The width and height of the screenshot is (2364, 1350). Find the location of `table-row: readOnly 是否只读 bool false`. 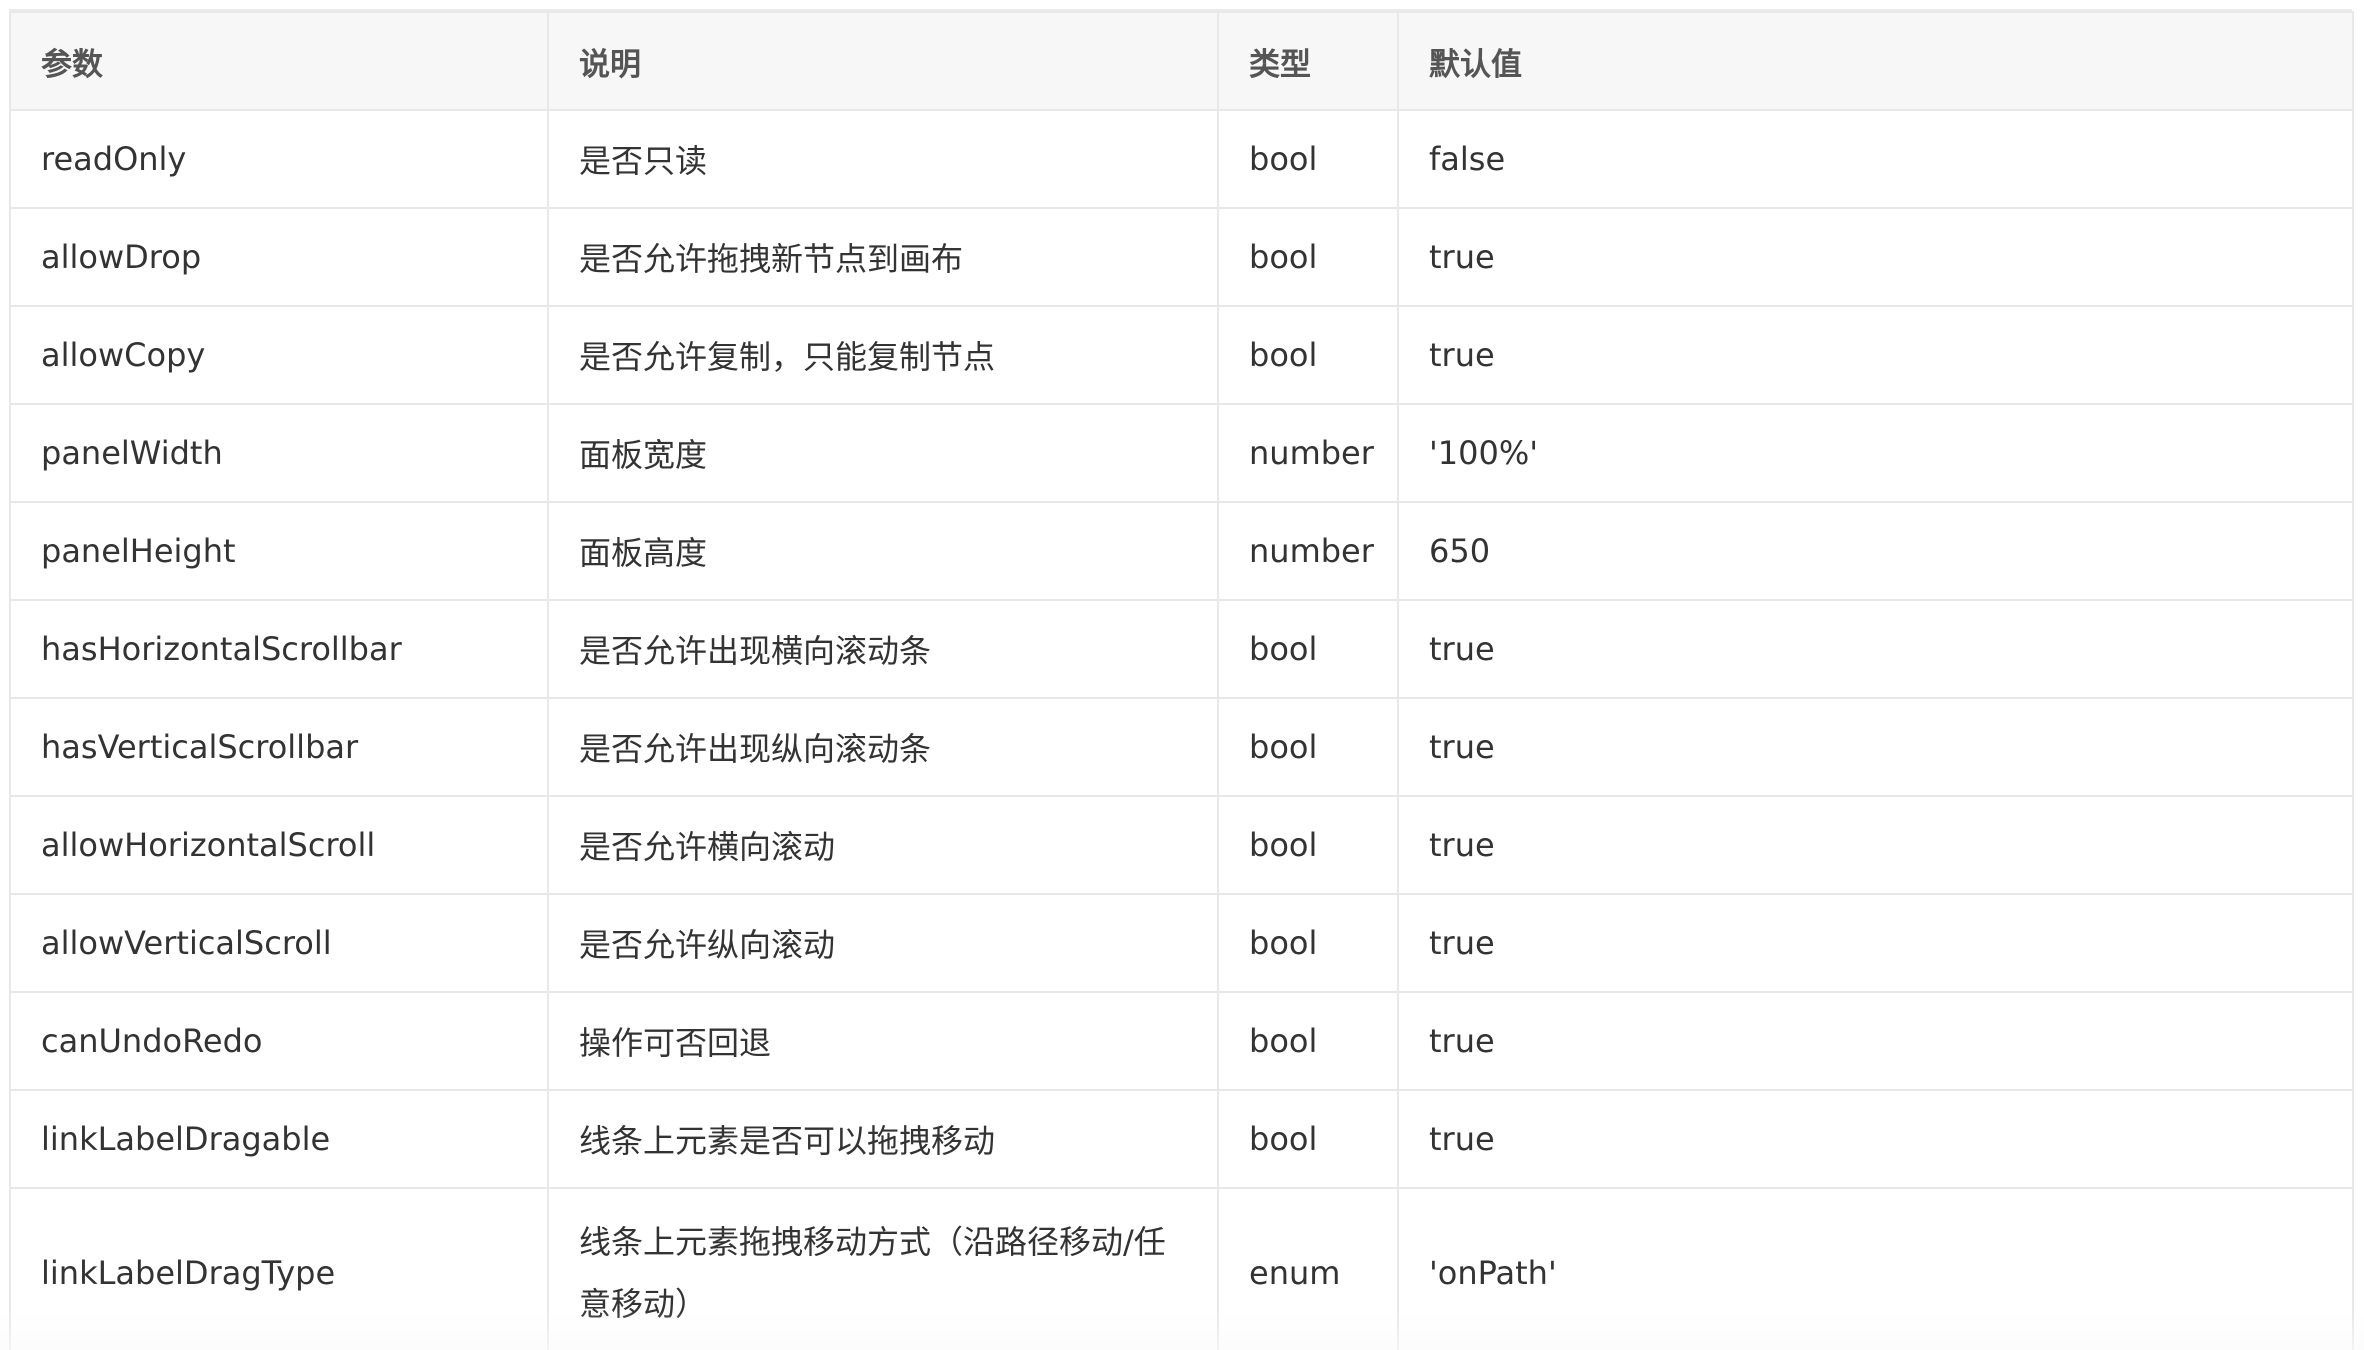

table-row: readOnly 是否只读 bool false is located at coordinates (1181, 159).